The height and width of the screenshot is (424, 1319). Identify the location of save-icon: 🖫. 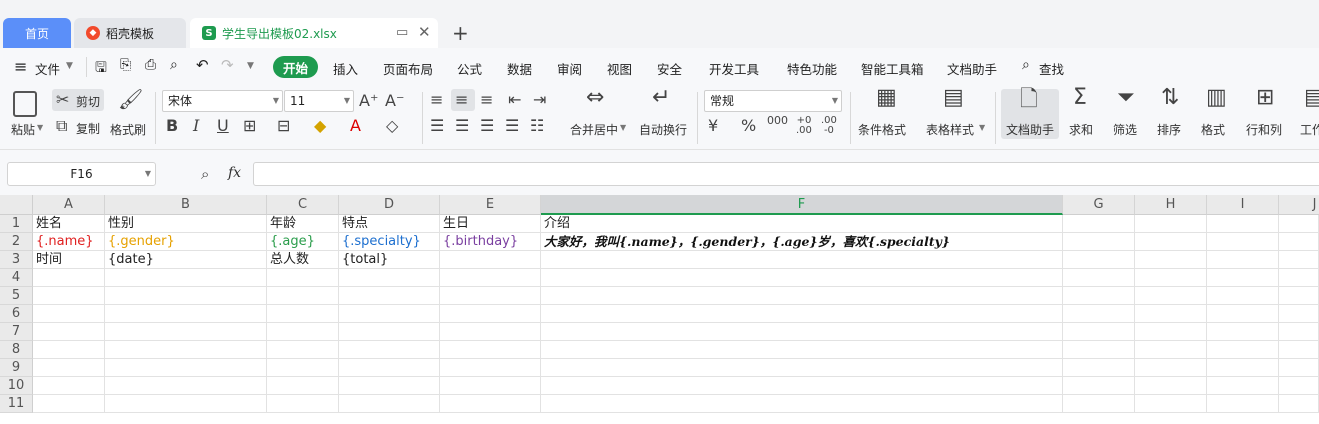
(101, 69).